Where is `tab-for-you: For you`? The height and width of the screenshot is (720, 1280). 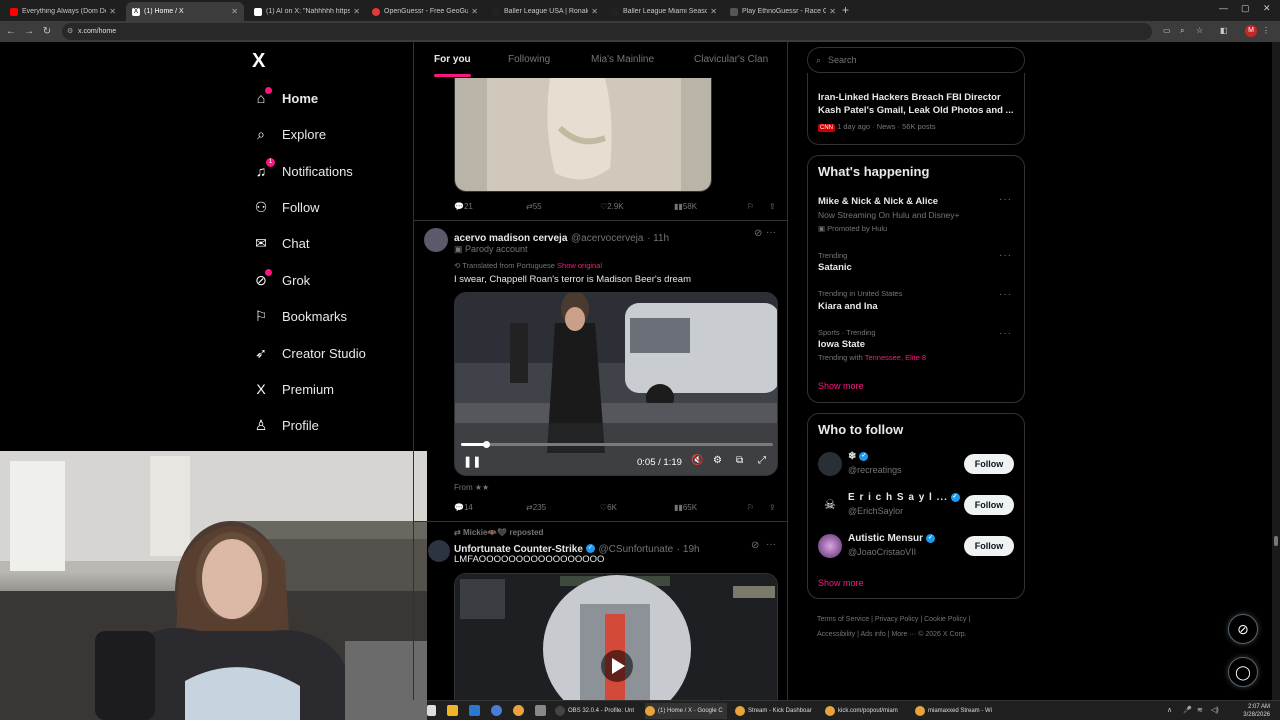 tab-for-you: For you is located at coordinates (452, 65).